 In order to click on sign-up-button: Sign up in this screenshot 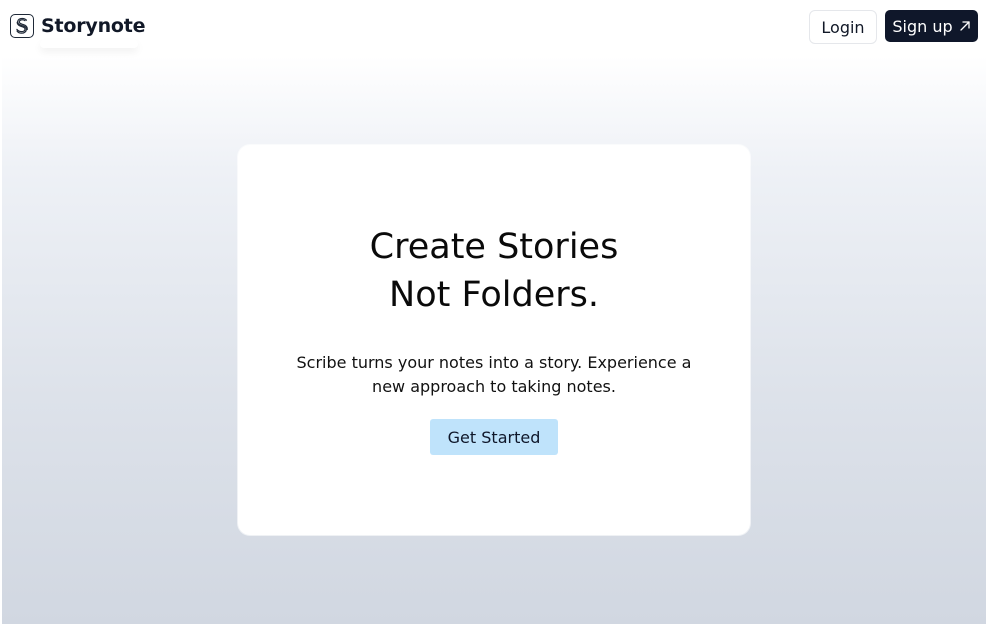, I will do `click(931, 26)`.